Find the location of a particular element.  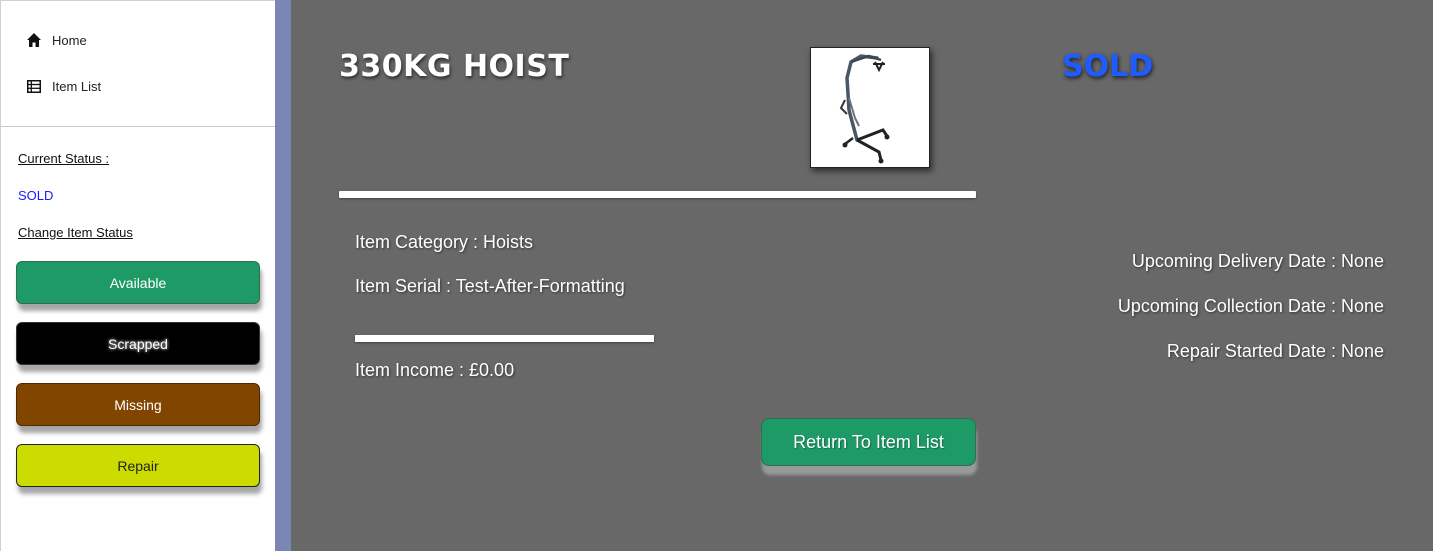

missing-button: Missing is located at coordinates (138, 404).